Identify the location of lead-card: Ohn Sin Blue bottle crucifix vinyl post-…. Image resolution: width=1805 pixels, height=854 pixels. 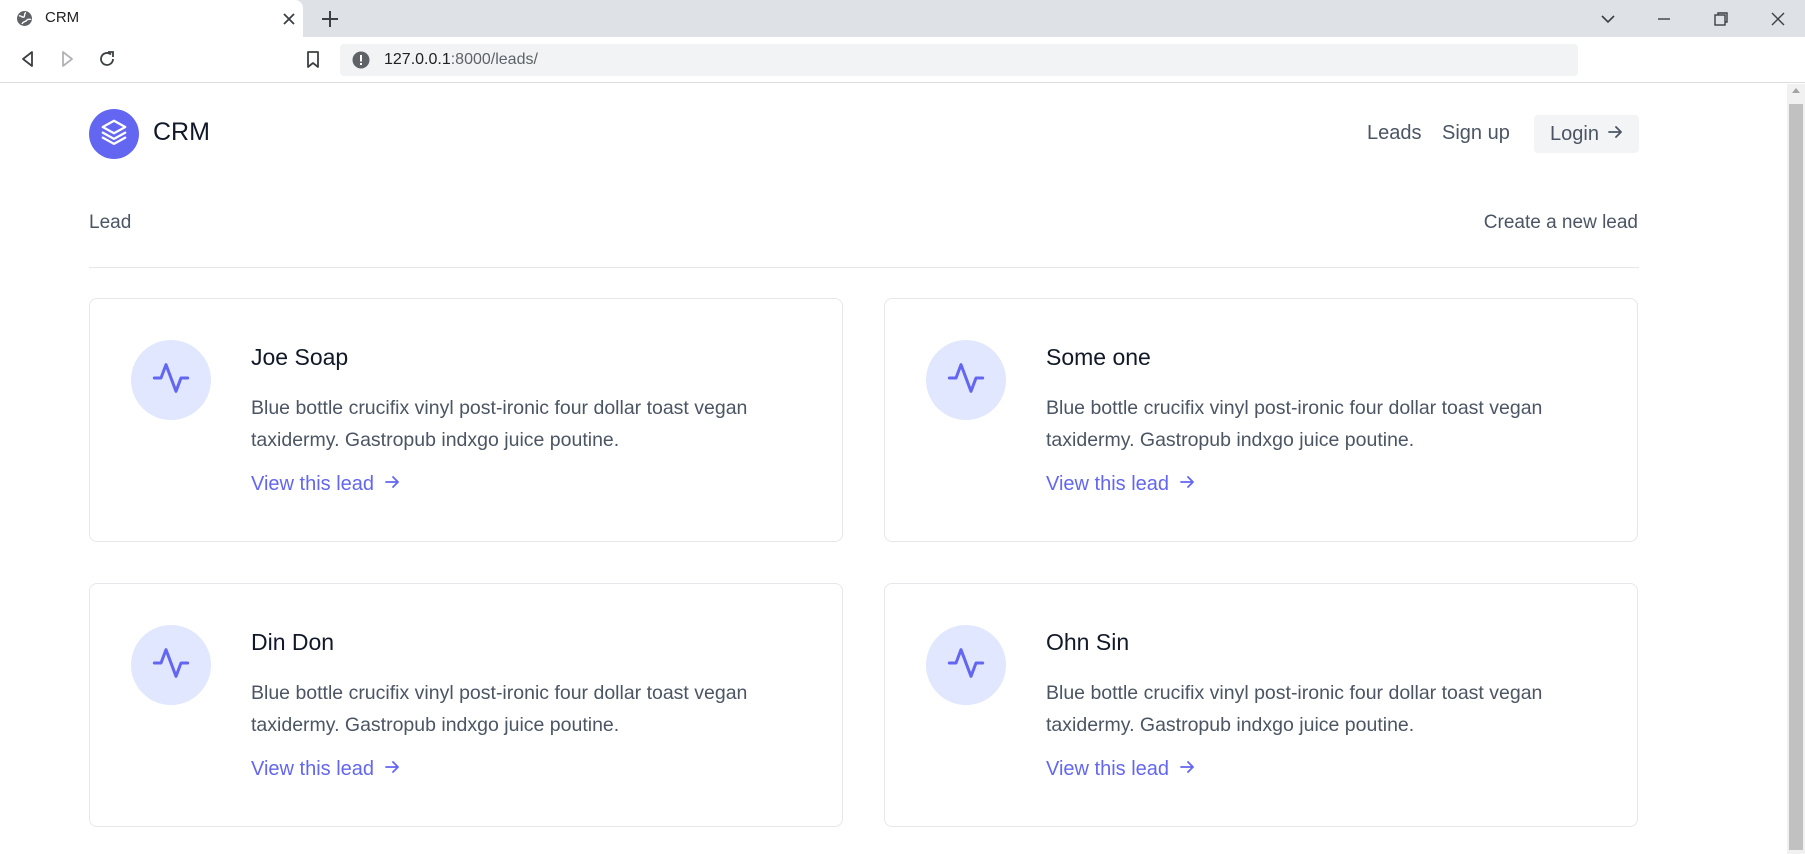
(1261, 705).